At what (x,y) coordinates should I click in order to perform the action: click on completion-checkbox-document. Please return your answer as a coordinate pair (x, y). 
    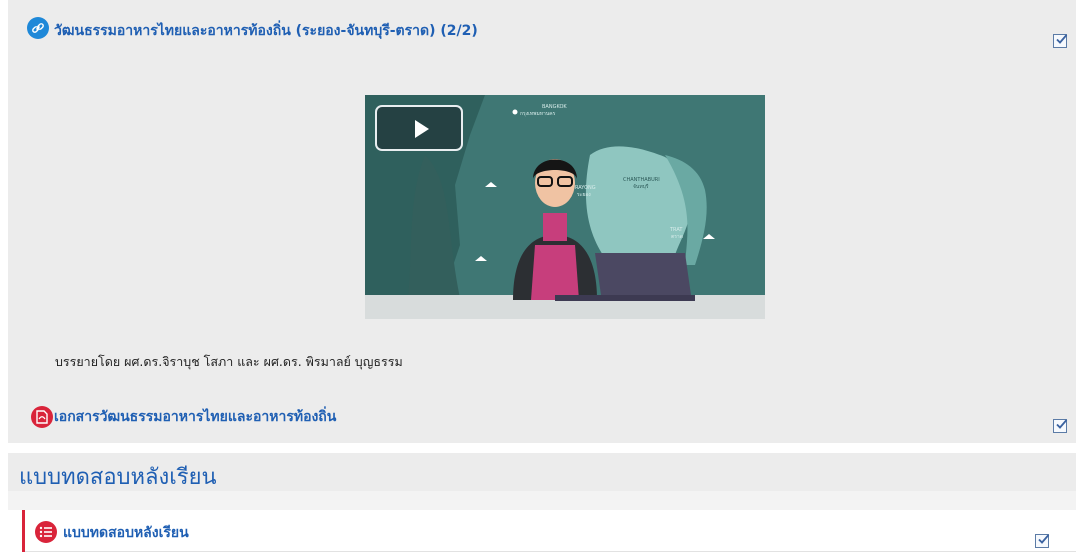
    Looking at the image, I should click on (1060, 426).